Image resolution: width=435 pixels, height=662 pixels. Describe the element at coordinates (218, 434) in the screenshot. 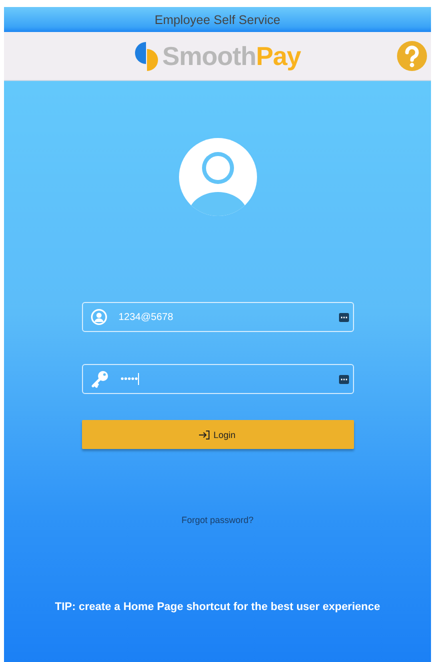

I see `login-button: Login` at that location.